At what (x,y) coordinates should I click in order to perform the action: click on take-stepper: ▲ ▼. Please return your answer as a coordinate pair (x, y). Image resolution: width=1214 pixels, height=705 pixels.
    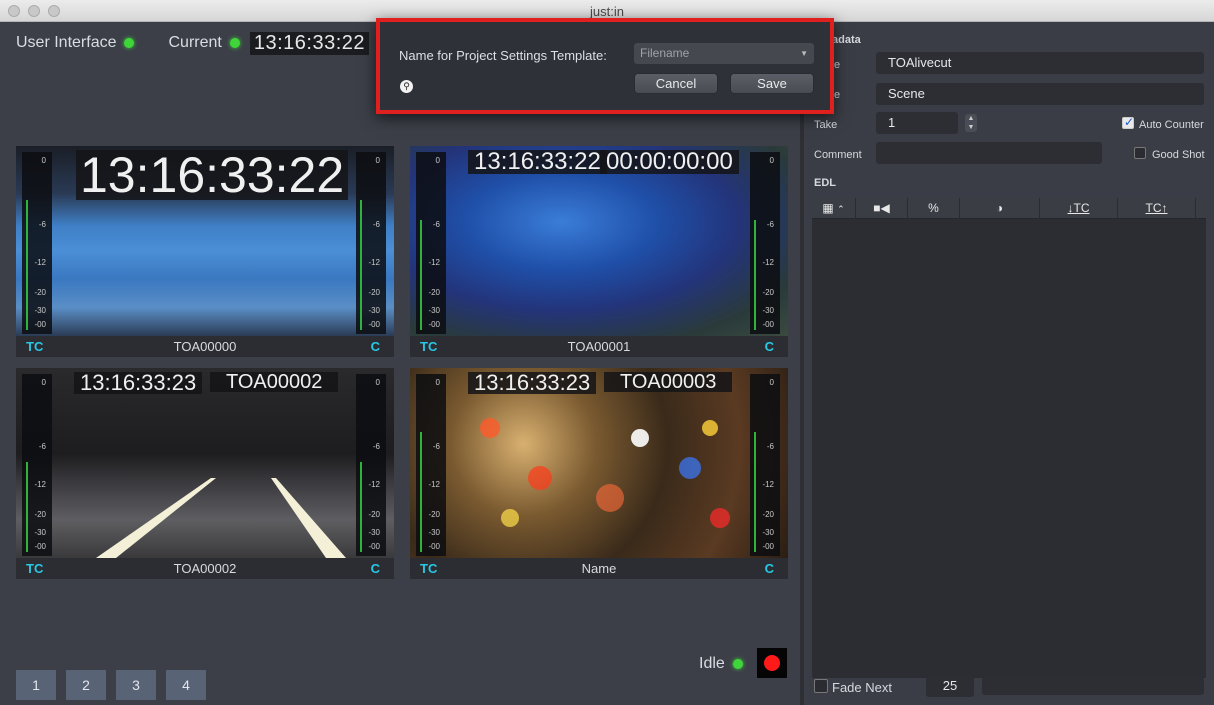
    Looking at the image, I should click on (971, 123).